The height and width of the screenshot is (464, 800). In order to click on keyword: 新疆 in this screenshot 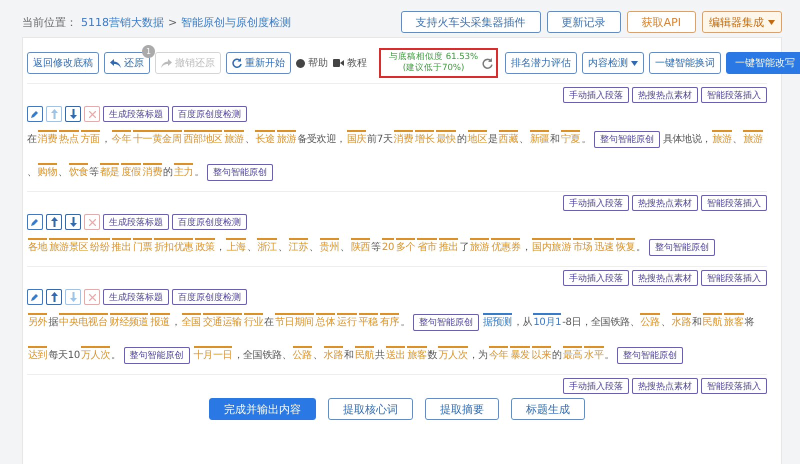, I will do `click(540, 138)`.